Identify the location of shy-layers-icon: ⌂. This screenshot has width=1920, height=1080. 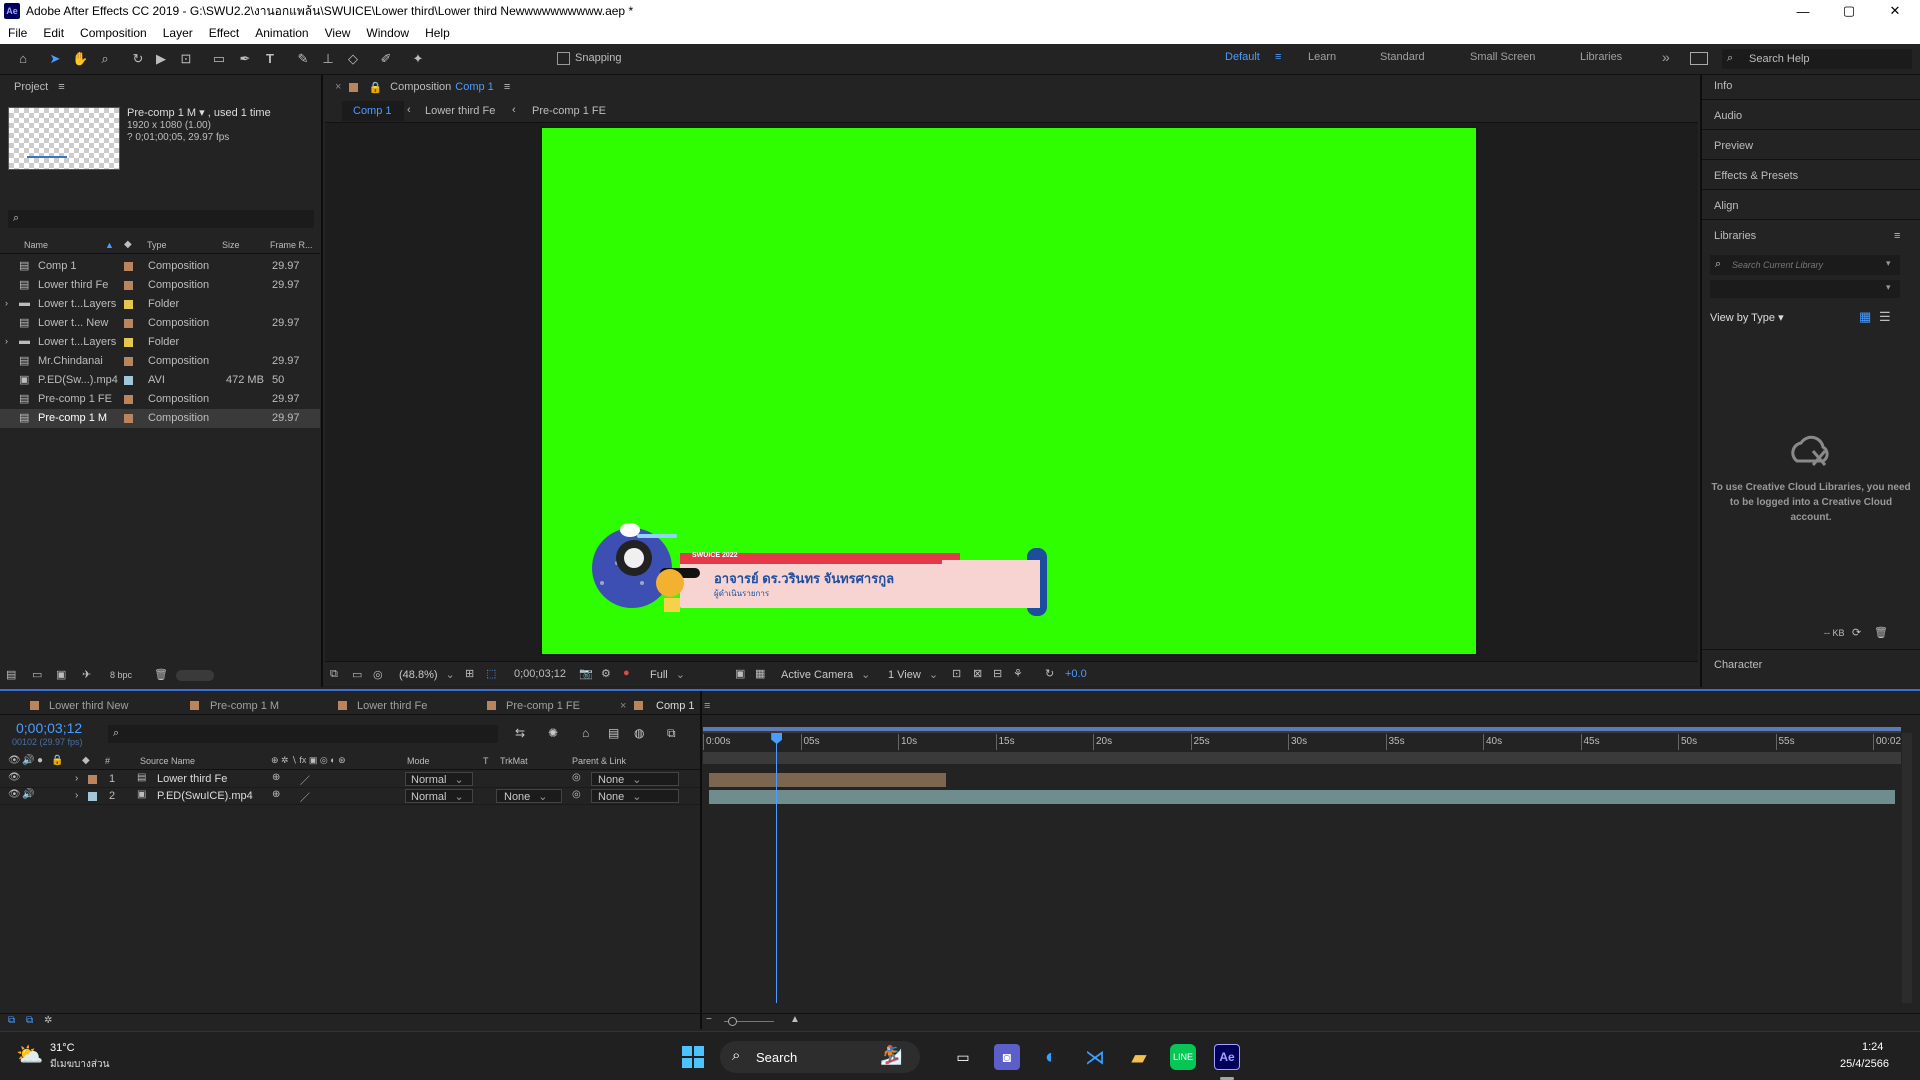
(585, 733).